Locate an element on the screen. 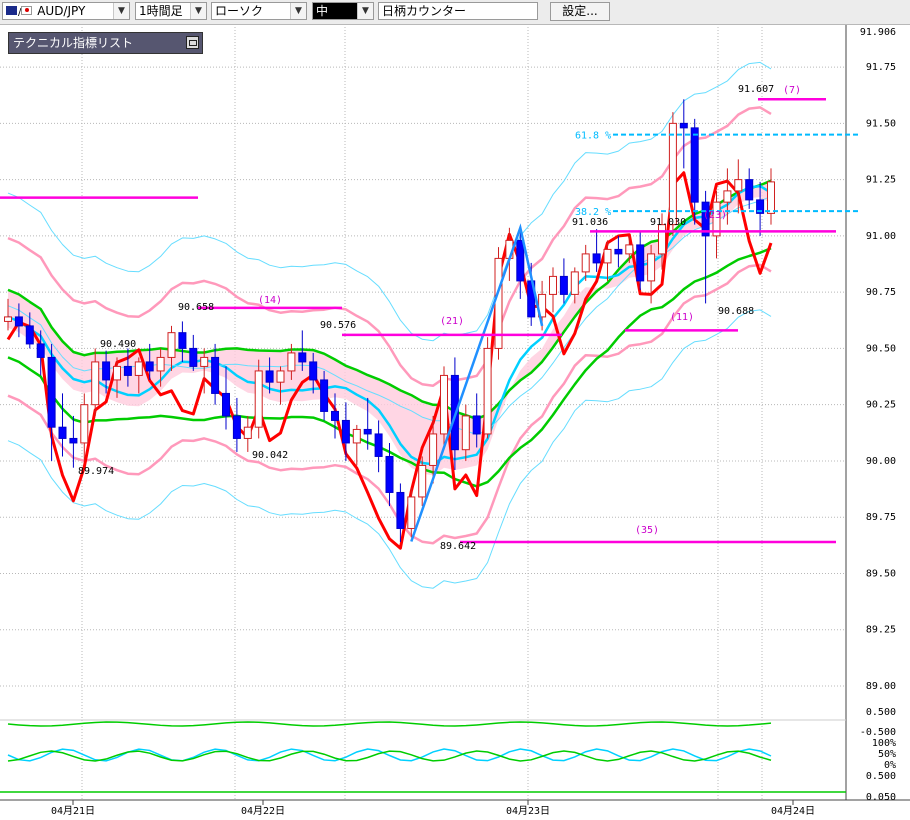  y-tick-label: 91.50 is located at coordinates (881, 123).